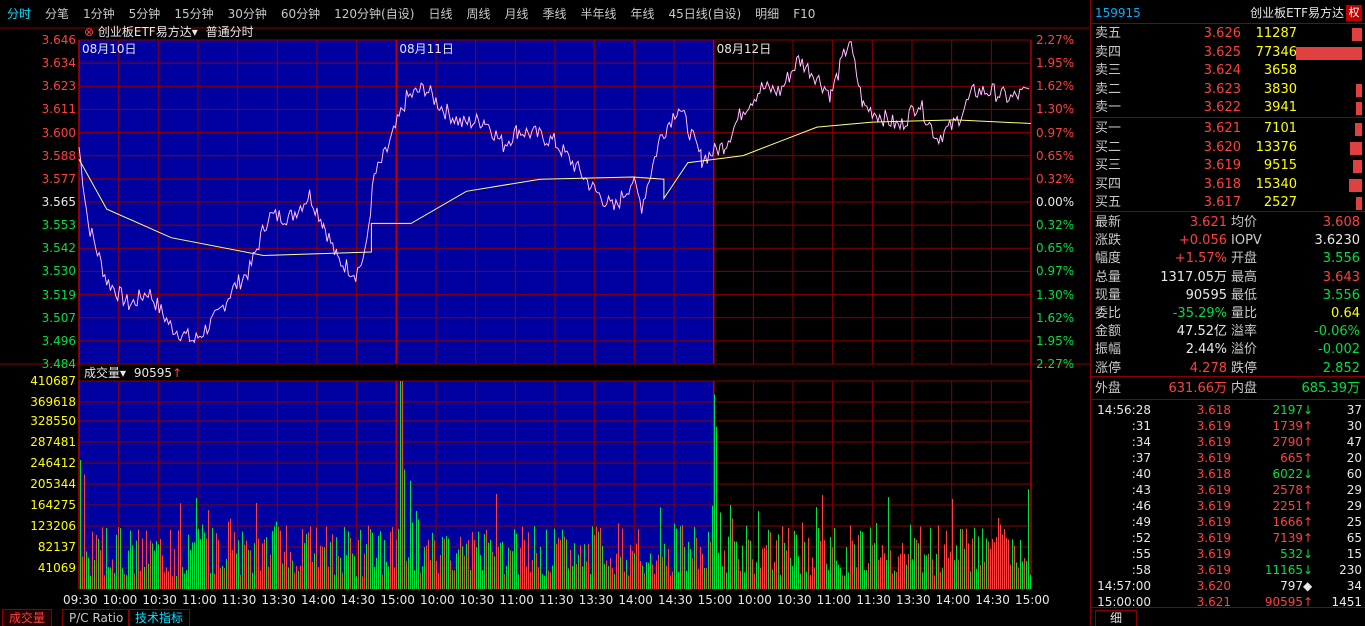 The width and height of the screenshot is (1365, 626). I want to click on tab-1: 分笔, so click(57, 14).